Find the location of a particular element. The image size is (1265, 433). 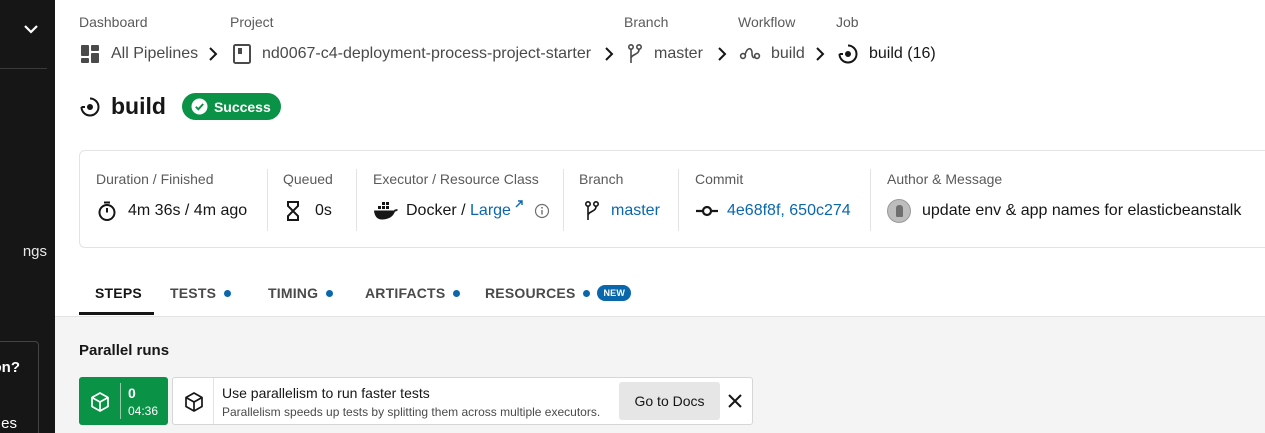

parallel-run-0: 0 04:36 is located at coordinates (123, 401).